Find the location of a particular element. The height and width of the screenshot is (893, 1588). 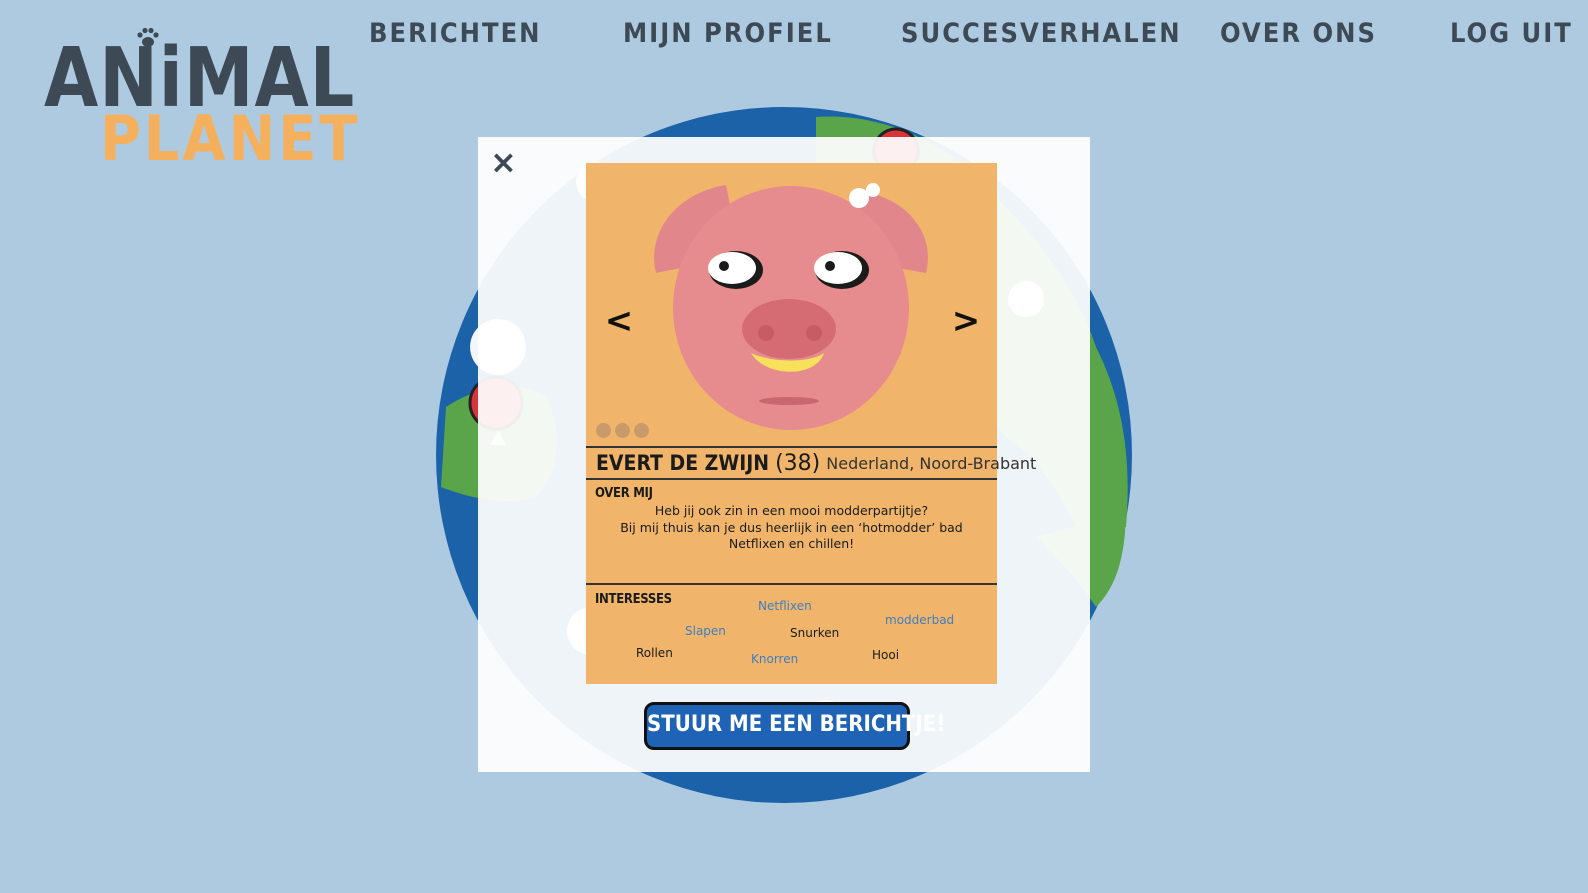

carousel-dots is located at coordinates (622, 430).